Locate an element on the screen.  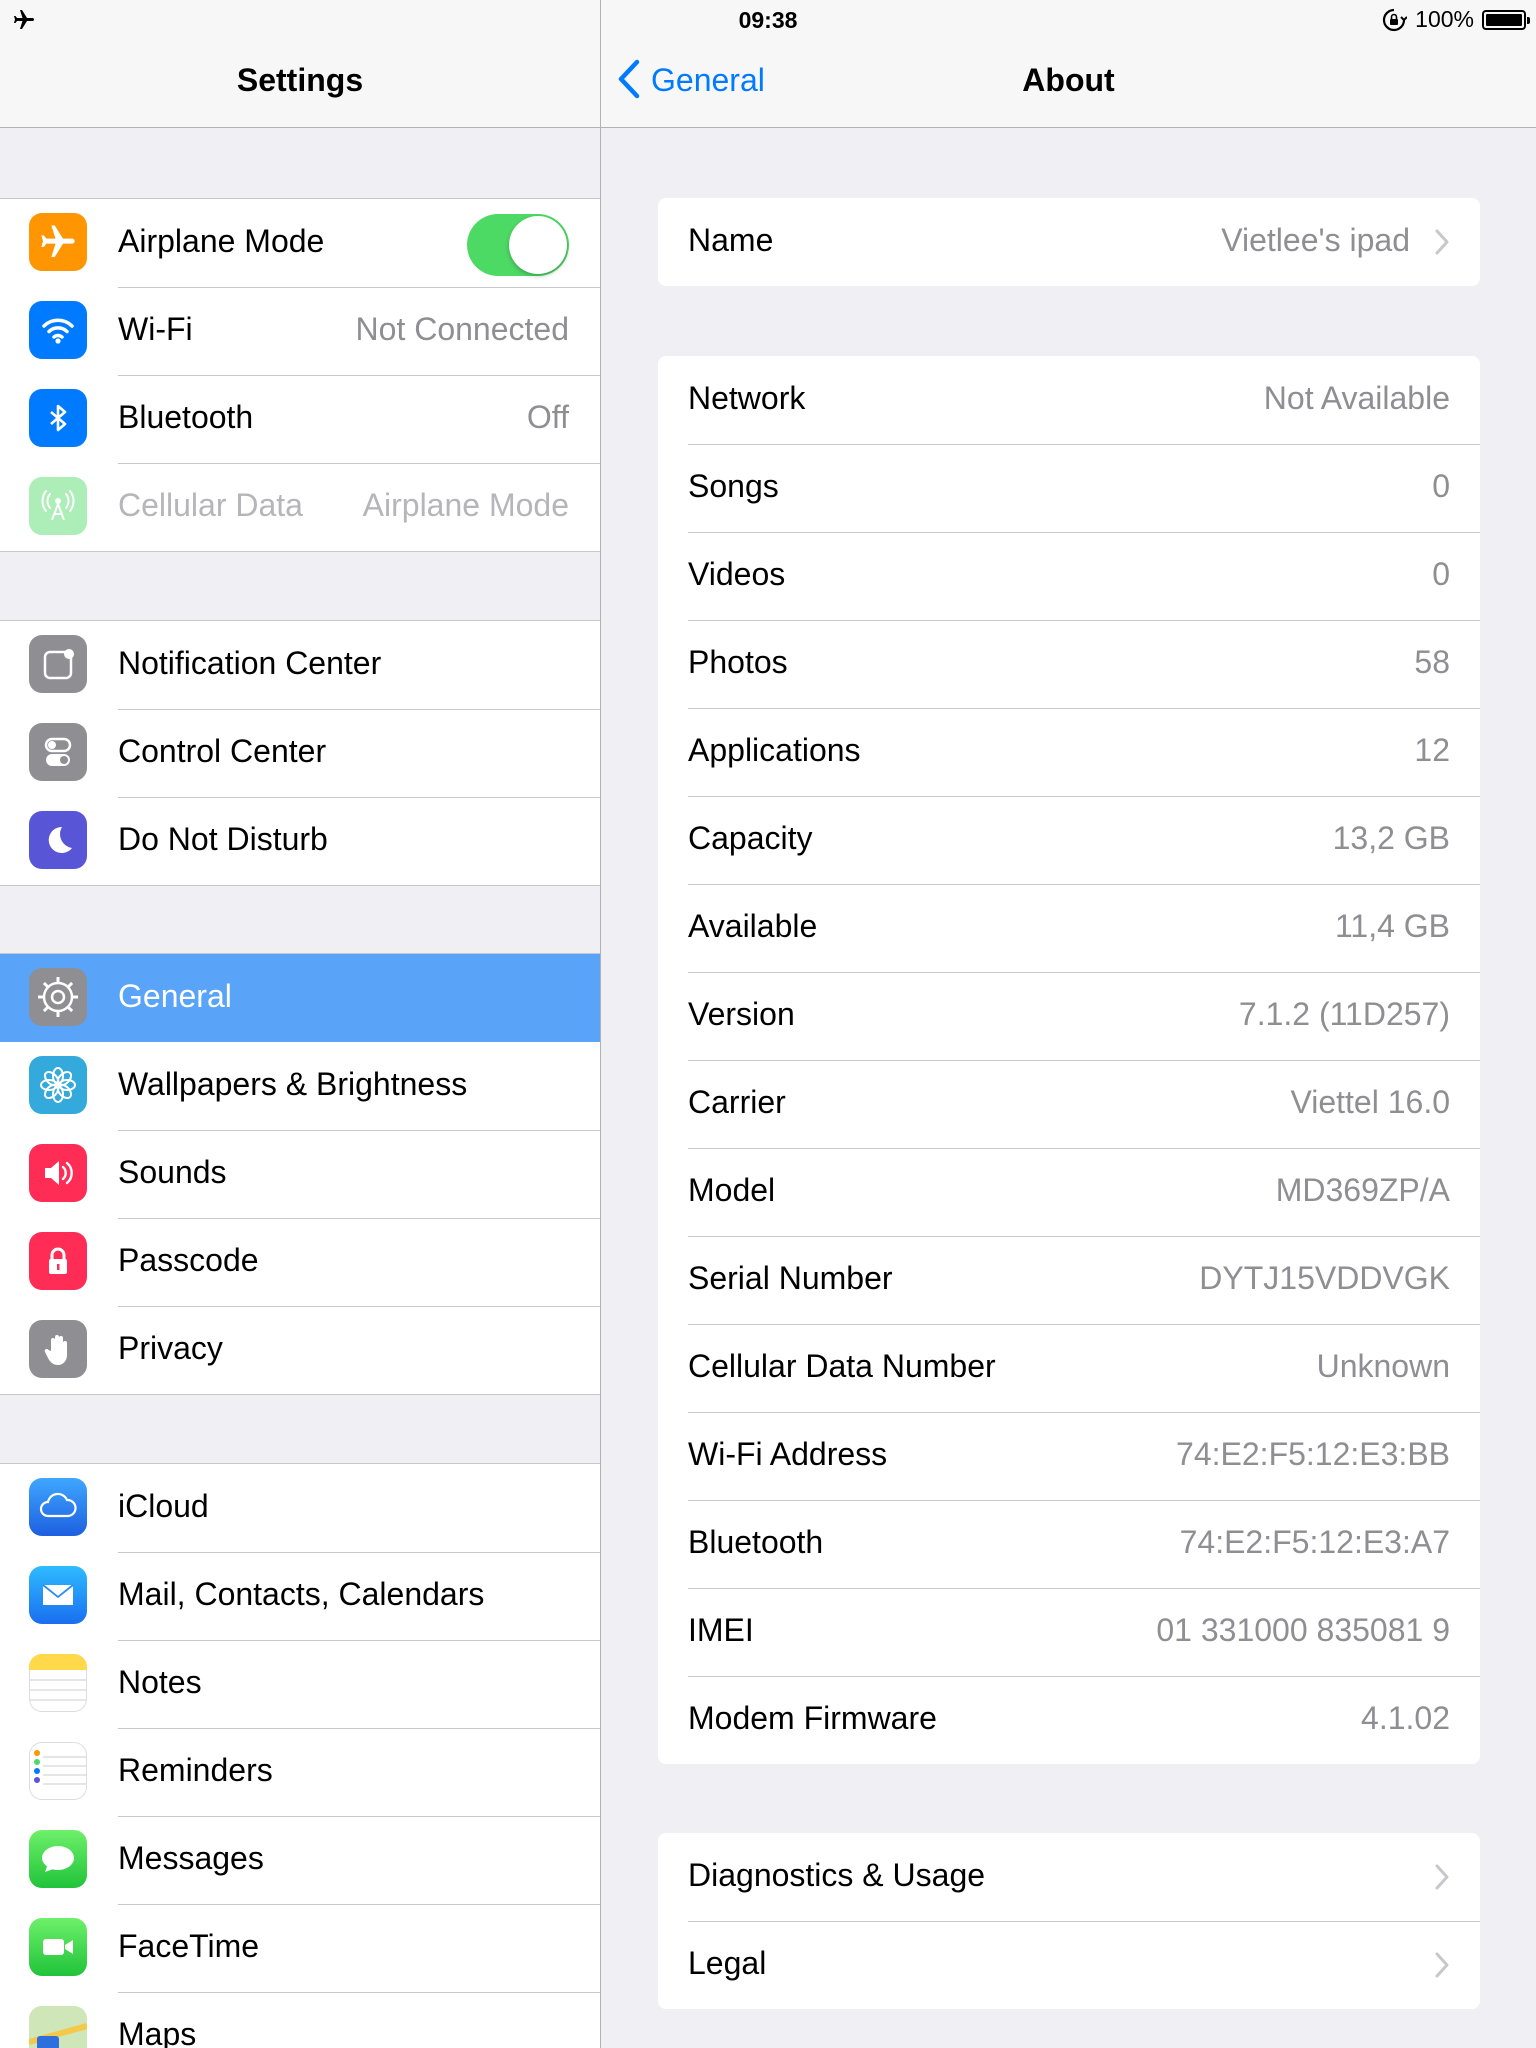
row-label: Modem Firmware is located at coordinates (812, 1718).